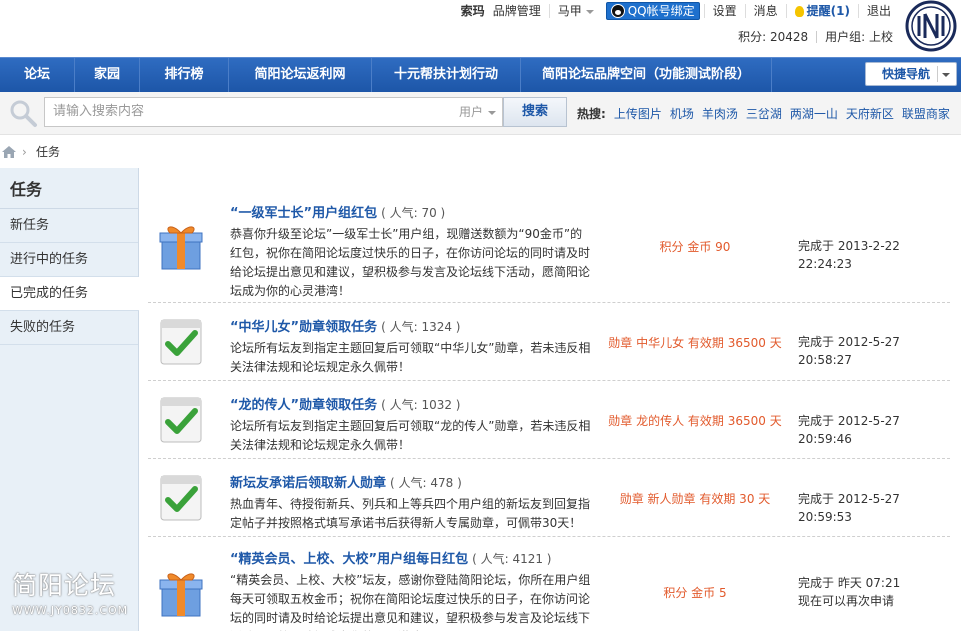 This screenshot has width=961, height=631. I want to click on task-reward: 勋章 新人勋章 有效期 30 天, so click(695, 499).